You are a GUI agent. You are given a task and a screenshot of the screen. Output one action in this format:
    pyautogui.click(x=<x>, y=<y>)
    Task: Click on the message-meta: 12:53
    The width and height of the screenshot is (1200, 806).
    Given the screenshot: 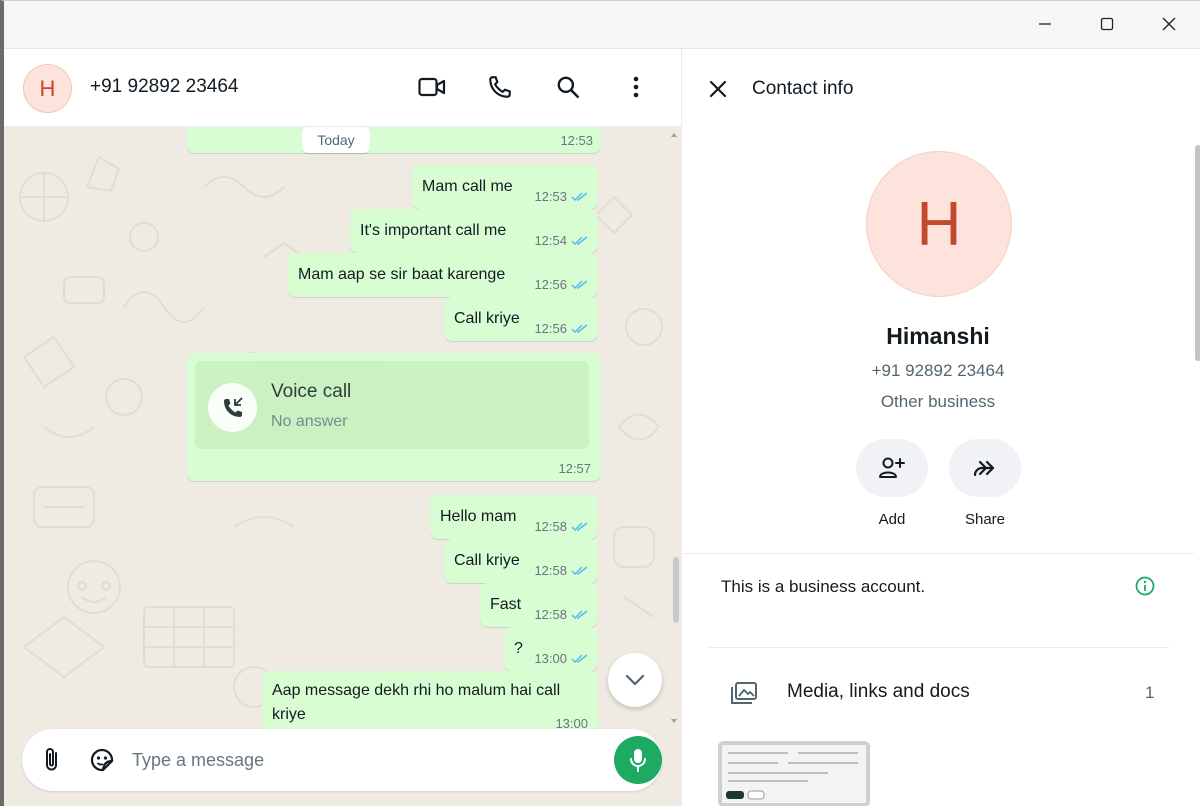 What is the action you would take?
    pyautogui.click(x=576, y=140)
    